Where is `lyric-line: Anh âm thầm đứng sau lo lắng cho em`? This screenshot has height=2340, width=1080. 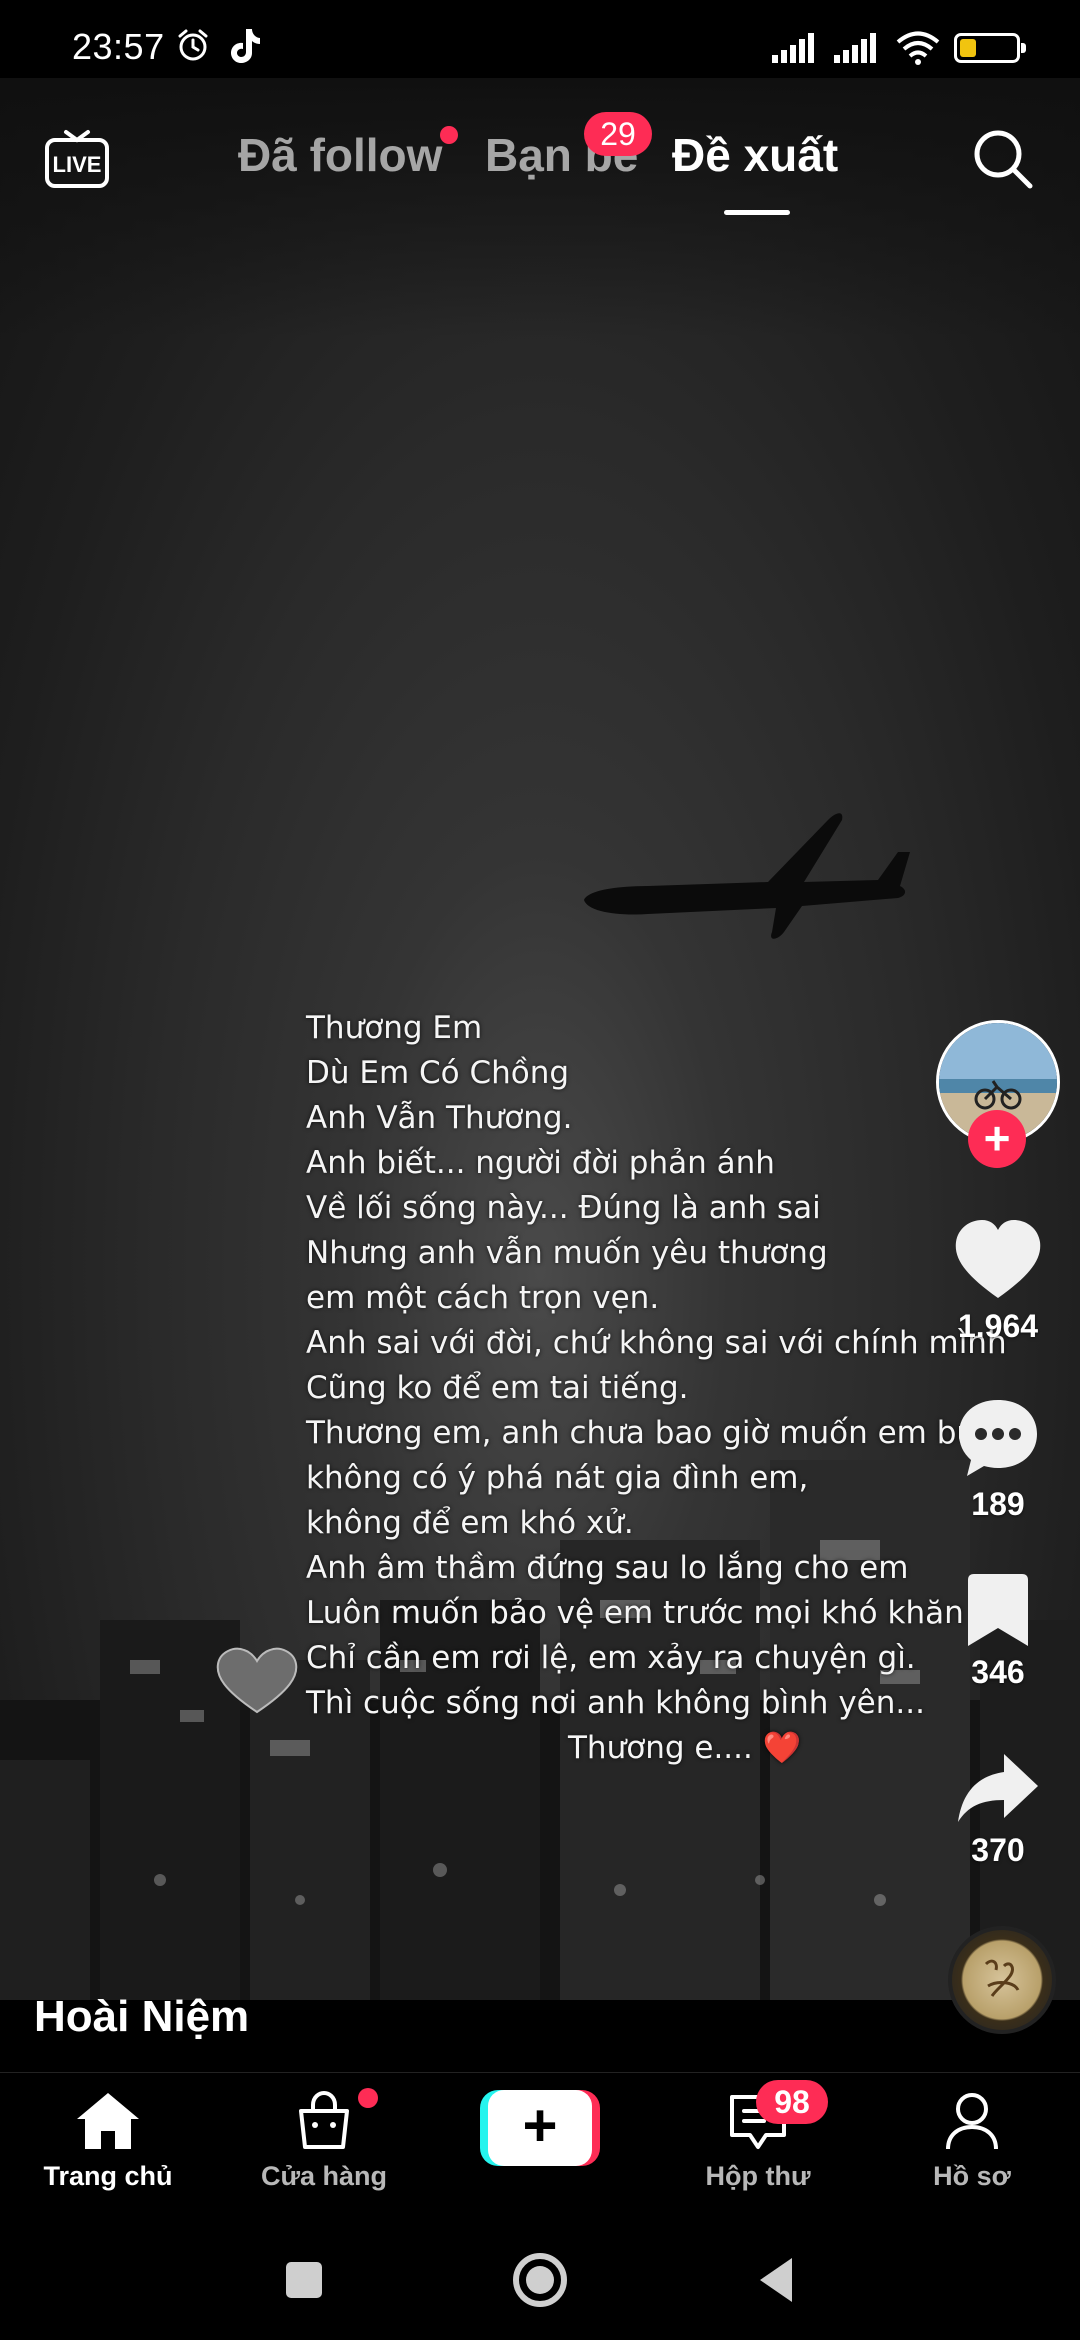 lyric-line: Anh âm thầm đứng sau lo lắng cho em is located at coordinates (607, 1568).